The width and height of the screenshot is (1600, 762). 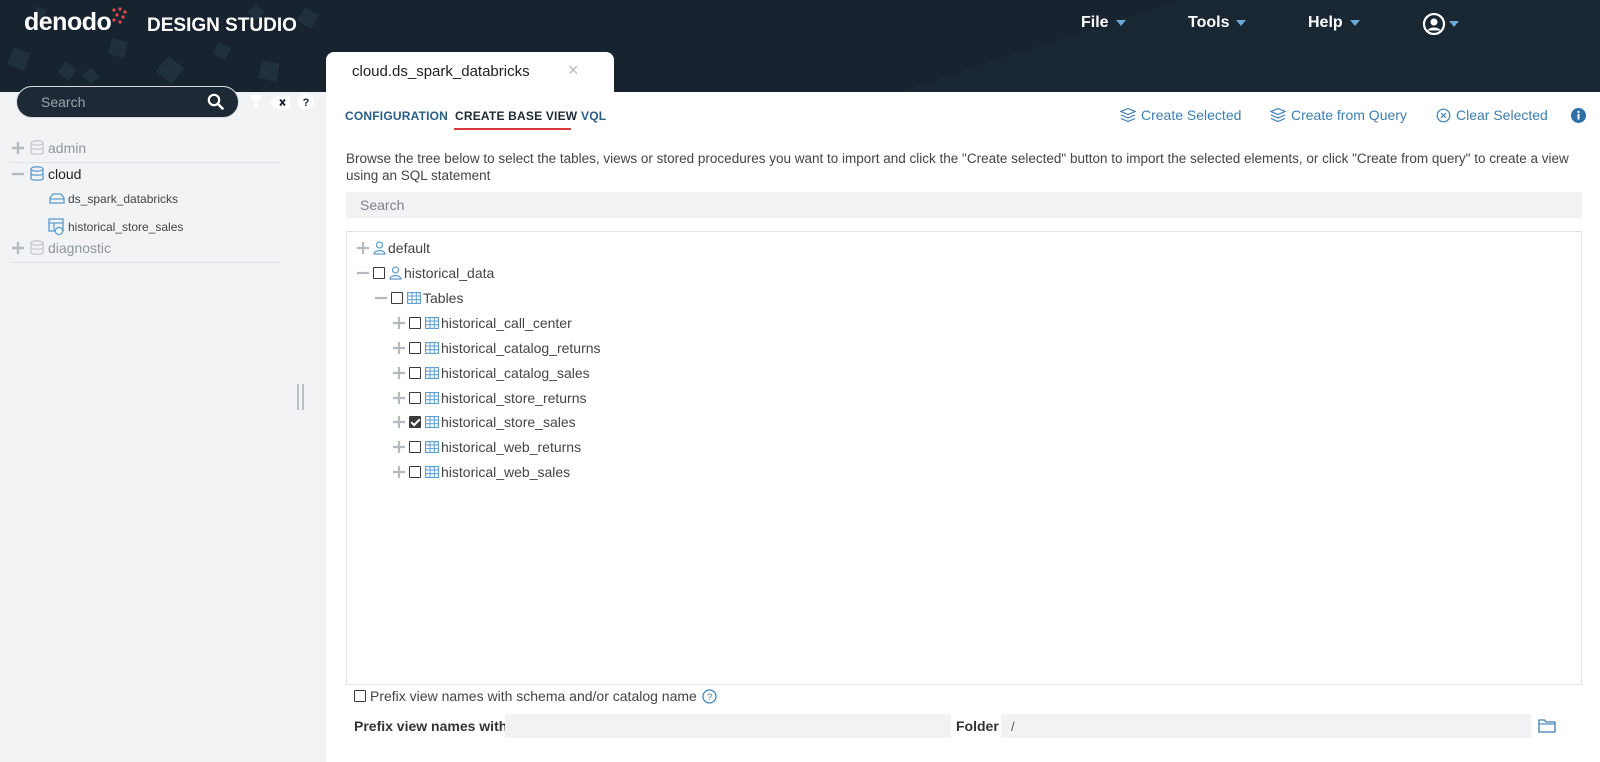 I want to click on layers-icon, so click(x=1278, y=115).